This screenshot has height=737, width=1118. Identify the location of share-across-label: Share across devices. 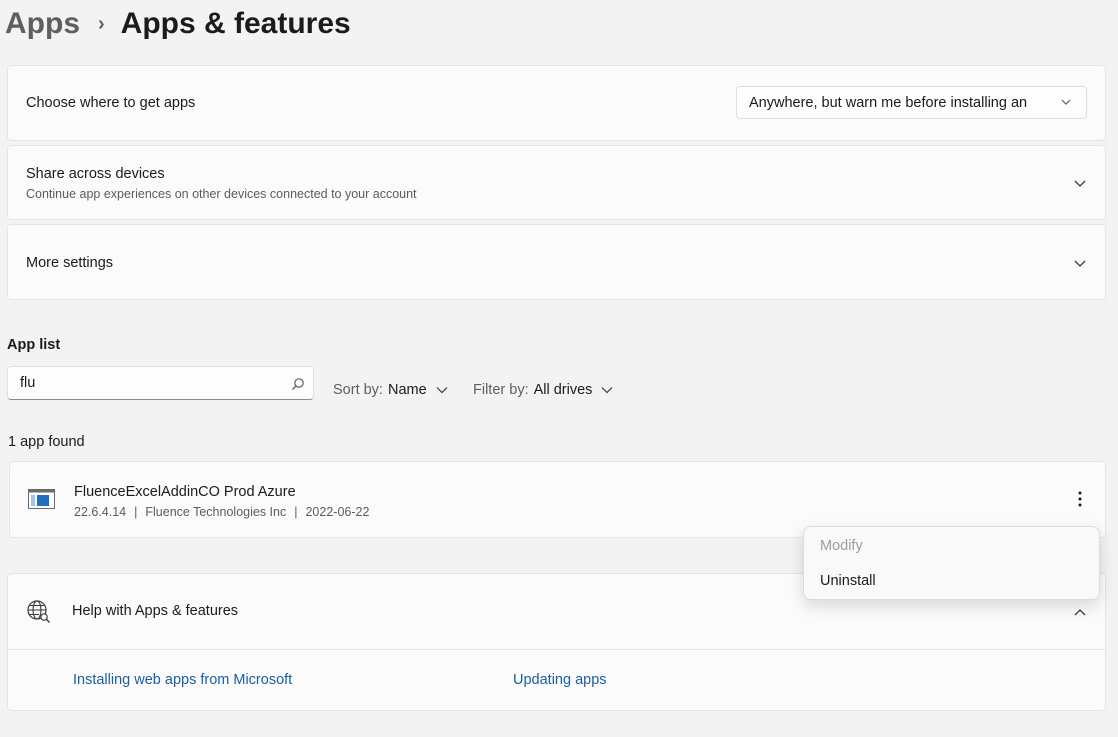
(95, 174).